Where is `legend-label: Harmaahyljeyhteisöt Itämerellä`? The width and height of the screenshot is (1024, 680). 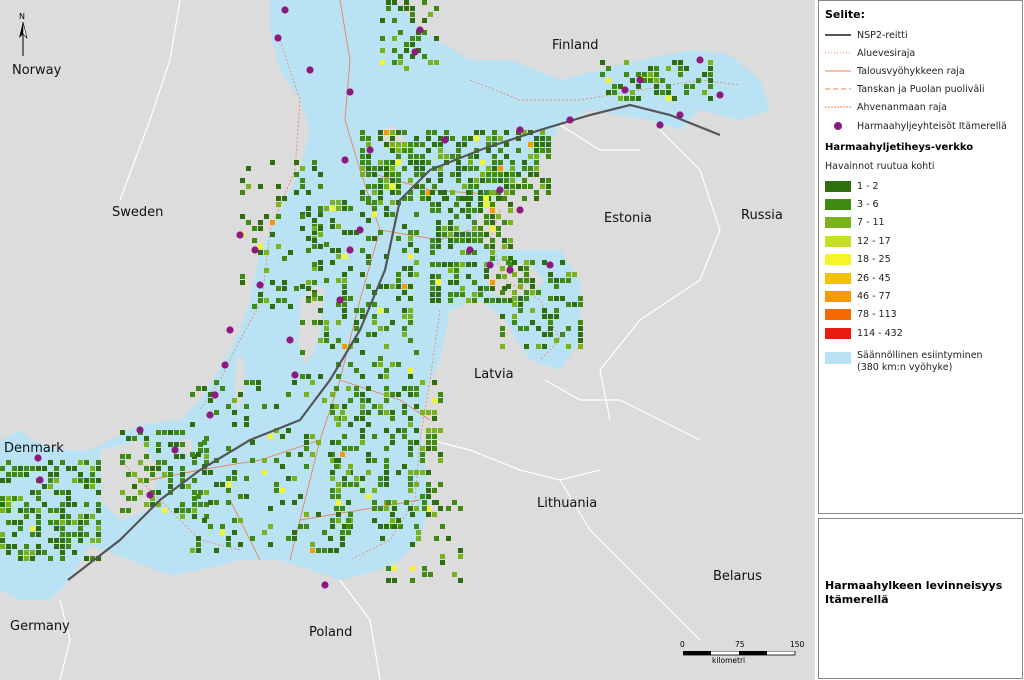 legend-label: Harmaahyljeyhteisöt Itämerellä is located at coordinates (932, 126).